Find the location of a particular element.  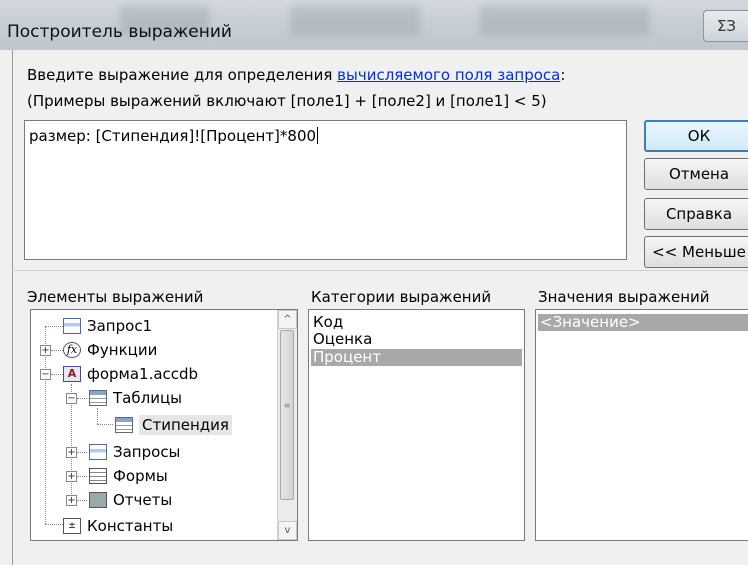

constant-icon: ± is located at coordinates (72, 526).